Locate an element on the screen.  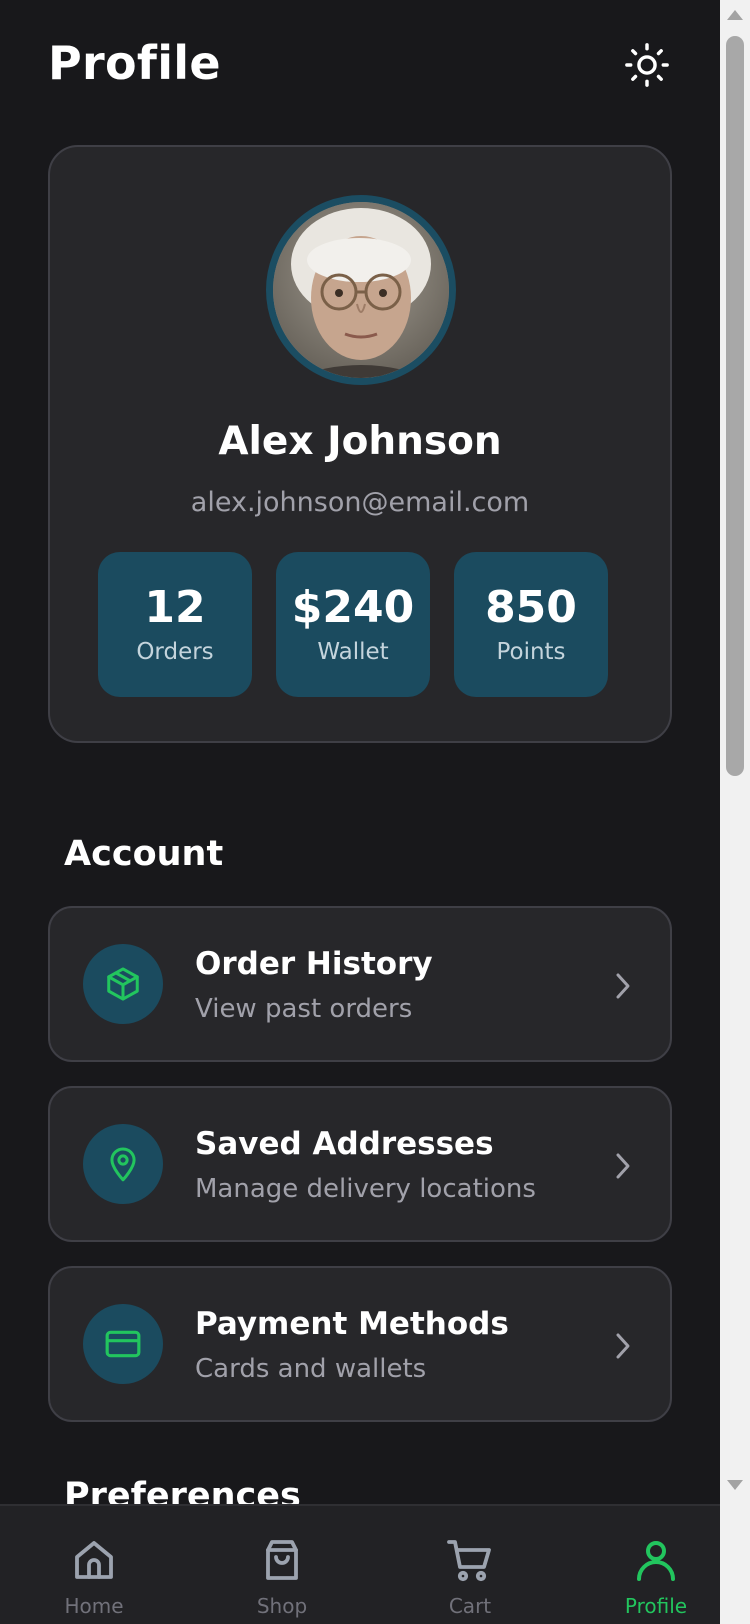
nav-item-cart: Cart is located at coordinates (470, 1565).